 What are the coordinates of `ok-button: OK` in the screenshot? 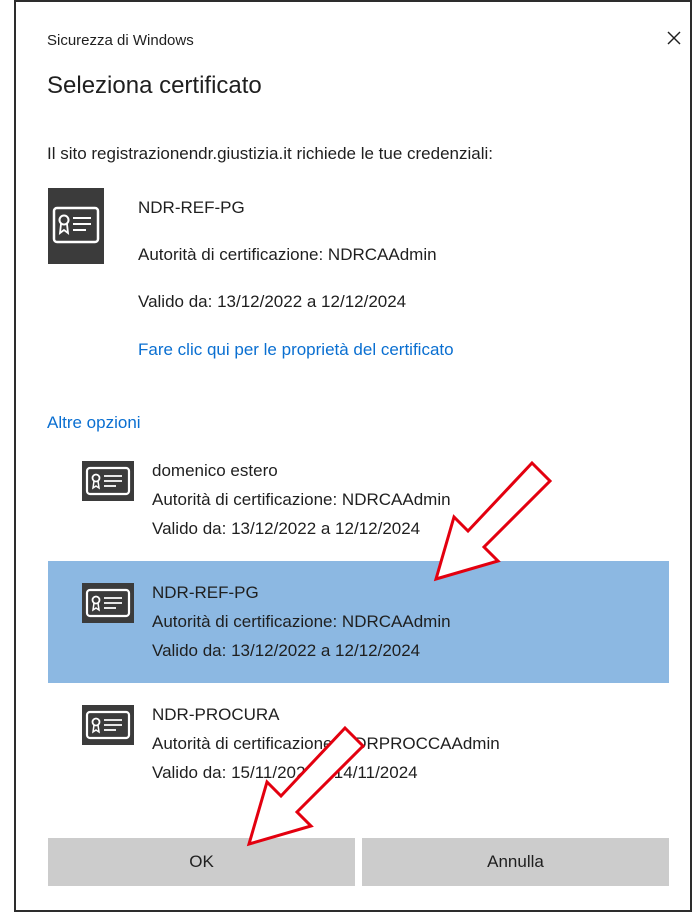 It's located at (201, 862).